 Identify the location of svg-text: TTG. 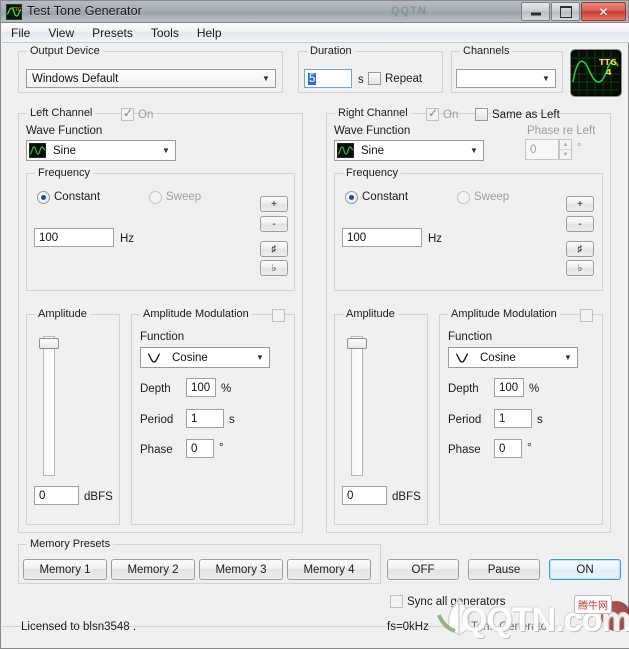
(16, 10).